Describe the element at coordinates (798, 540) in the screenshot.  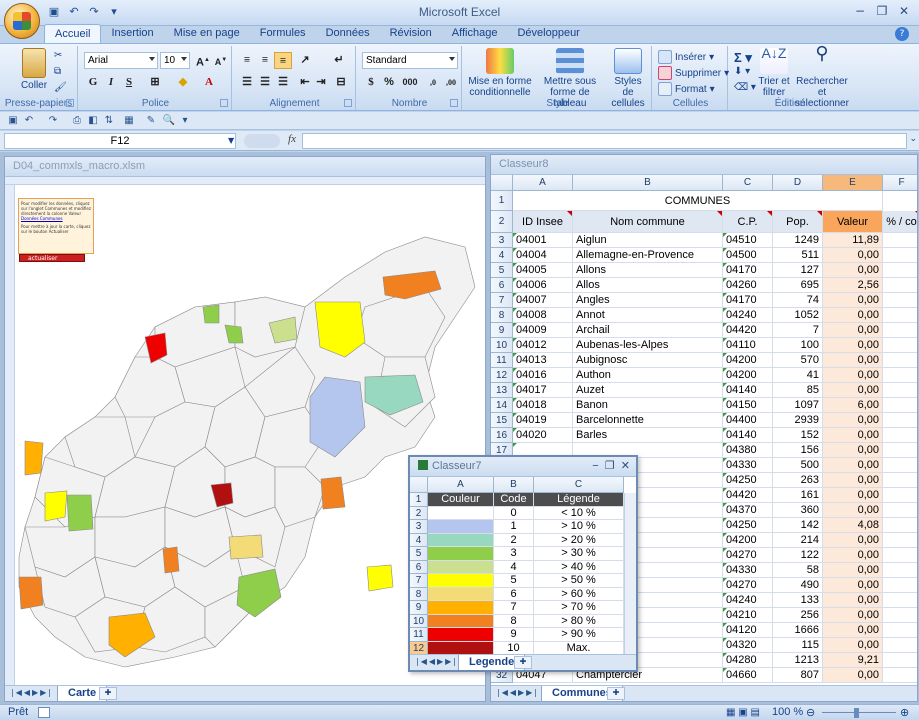
I see `table-cell: 214` at that location.